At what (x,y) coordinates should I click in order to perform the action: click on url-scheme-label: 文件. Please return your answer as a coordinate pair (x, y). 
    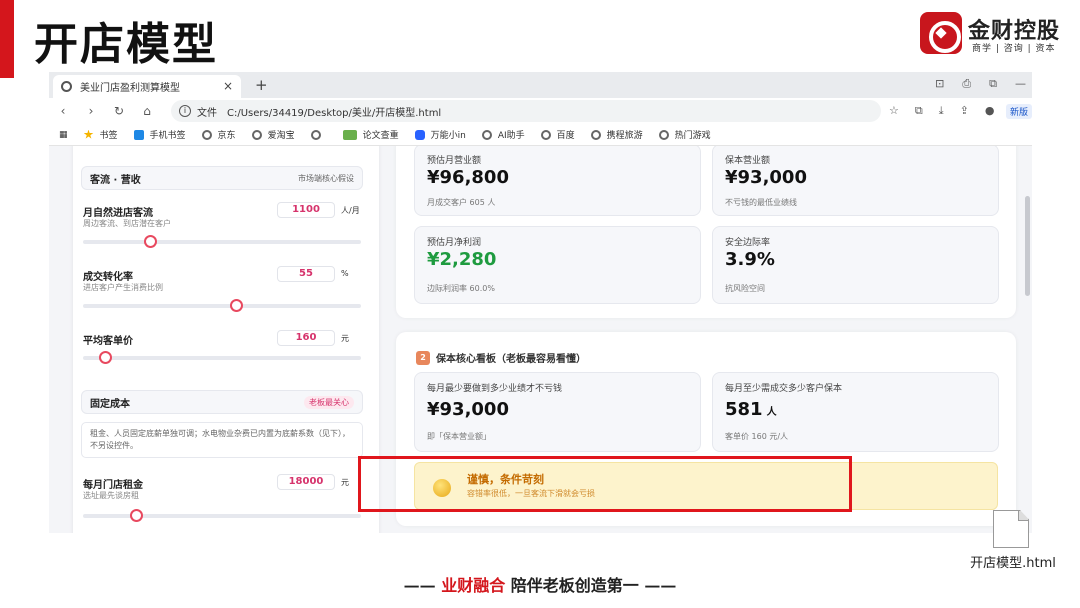
    Looking at the image, I should click on (207, 113).